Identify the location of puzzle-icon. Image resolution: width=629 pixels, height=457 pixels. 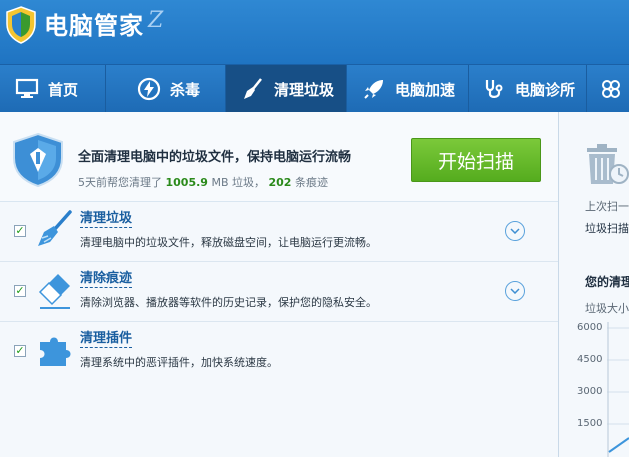
(55, 351).